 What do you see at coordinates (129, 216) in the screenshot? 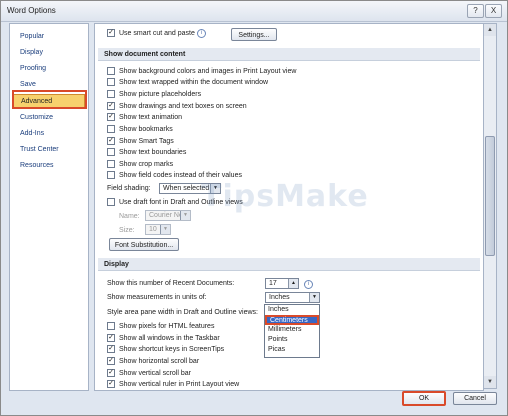
I see `font-name-label: Name:` at bounding box center [129, 216].